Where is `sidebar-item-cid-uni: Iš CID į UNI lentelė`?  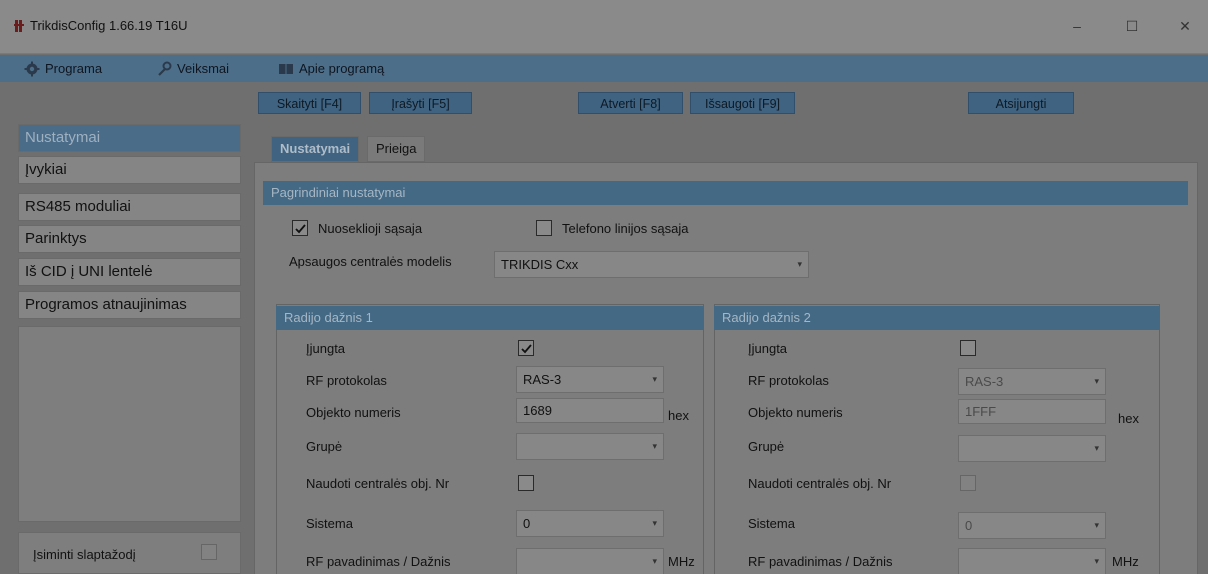
sidebar-item-cid-uni: Iš CID į UNI lentelė is located at coordinates (129, 272).